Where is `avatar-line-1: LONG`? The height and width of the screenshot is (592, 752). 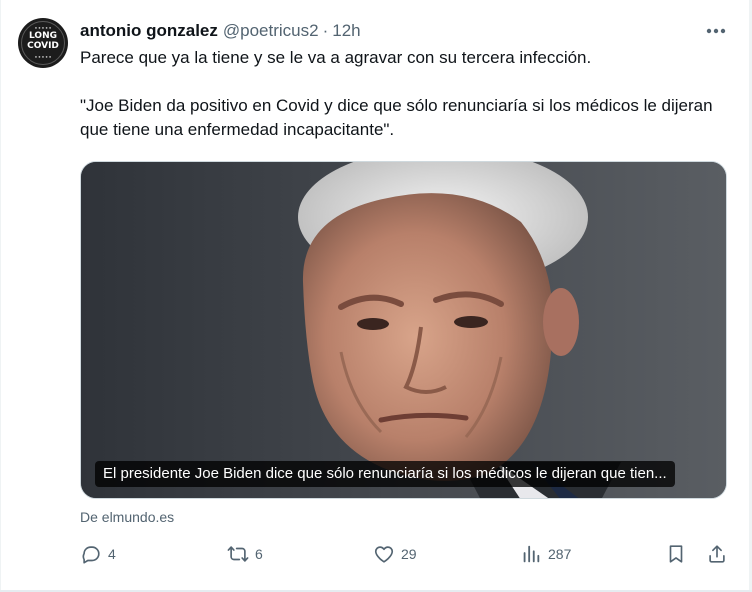
avatar-line-1: LONG is located at coordinates (43, 36).